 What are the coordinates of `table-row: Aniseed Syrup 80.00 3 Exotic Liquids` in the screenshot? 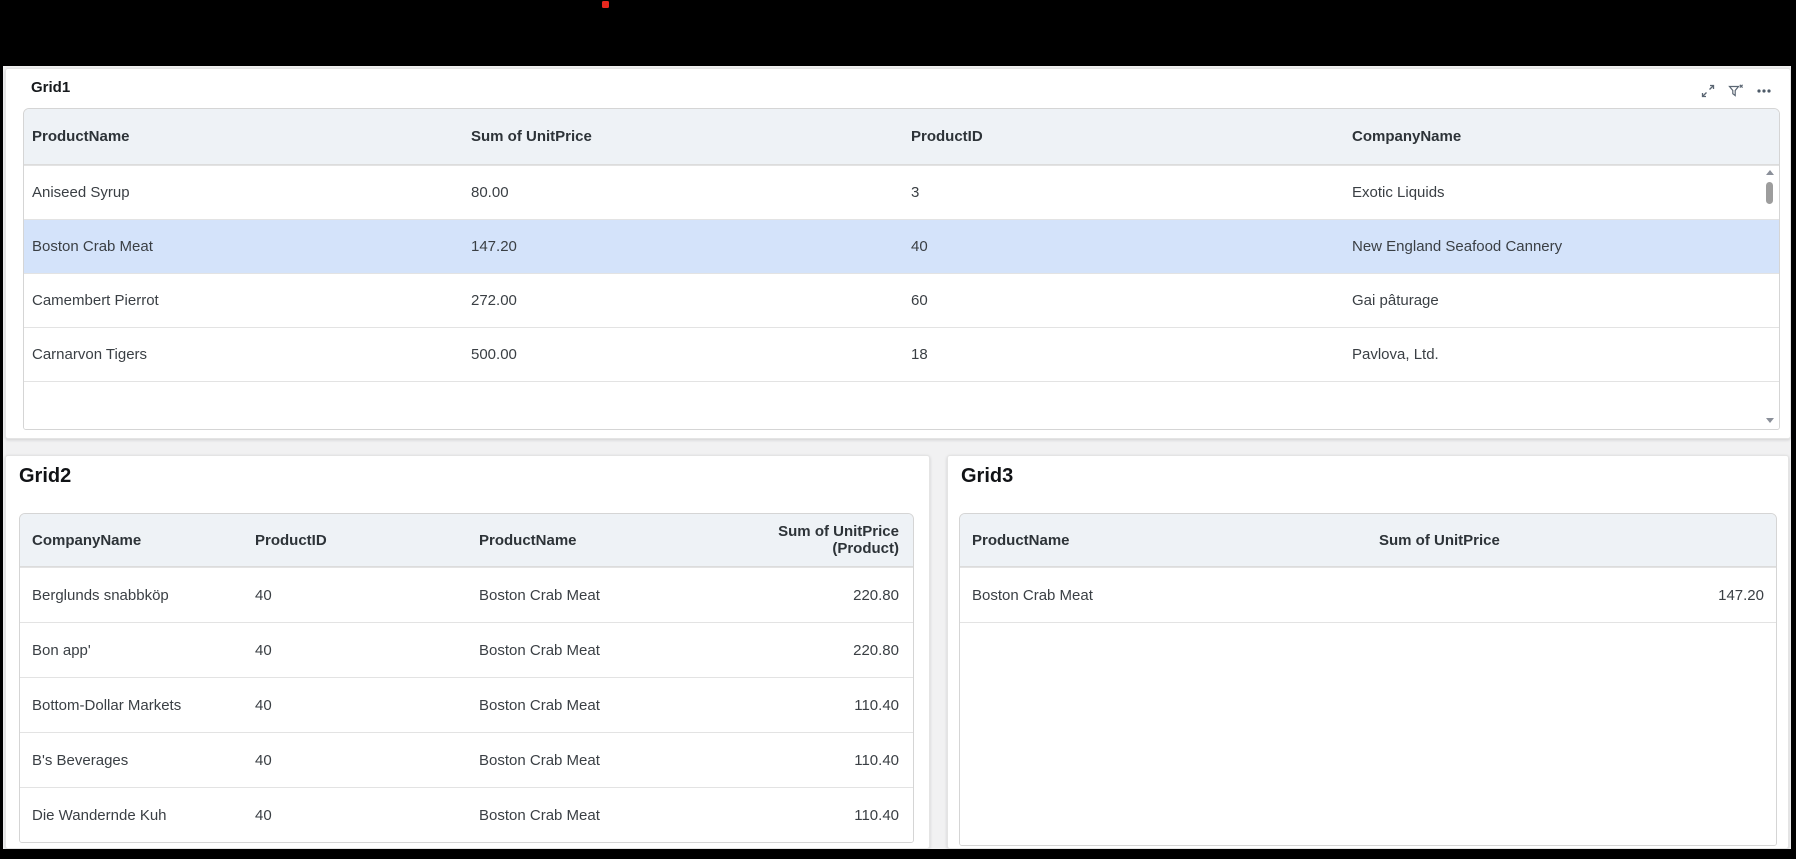 It's located at (901, 192).